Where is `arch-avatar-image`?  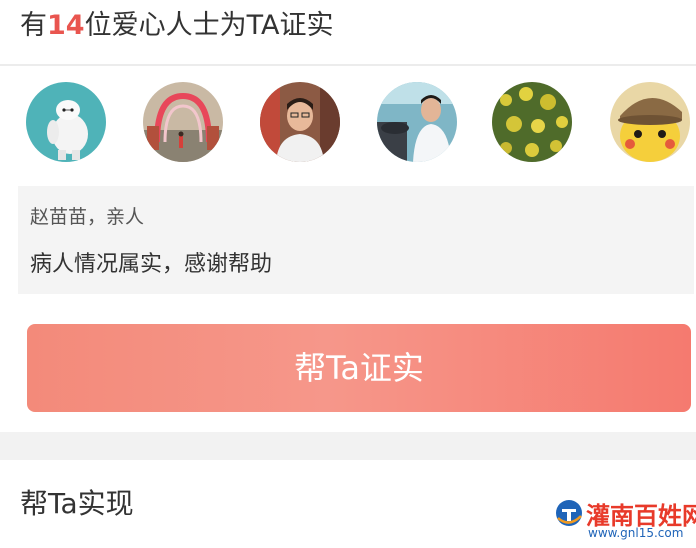 arch-avatar-image is located at coordinates (183, 122).